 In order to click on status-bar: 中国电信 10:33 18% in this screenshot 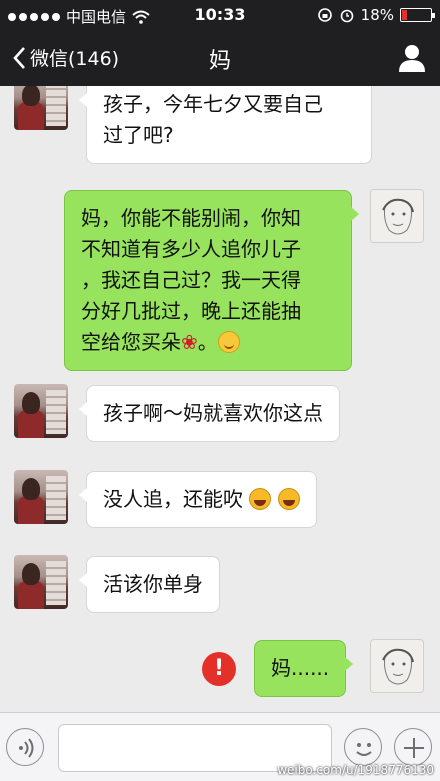, I will do `click(220, 15)`.